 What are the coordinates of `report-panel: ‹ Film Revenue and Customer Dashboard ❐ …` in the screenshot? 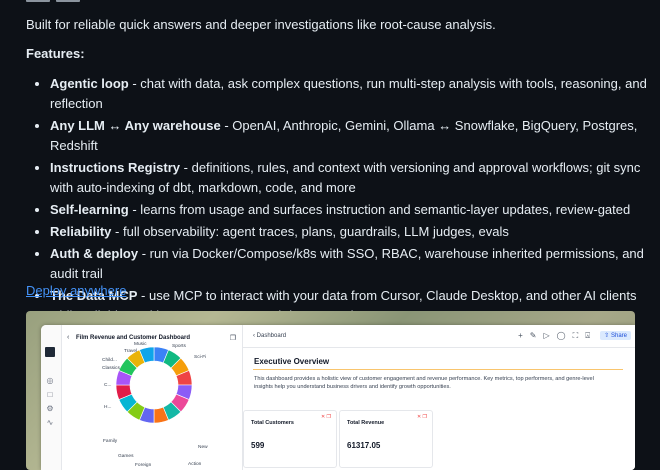 It's located at (152, 397).